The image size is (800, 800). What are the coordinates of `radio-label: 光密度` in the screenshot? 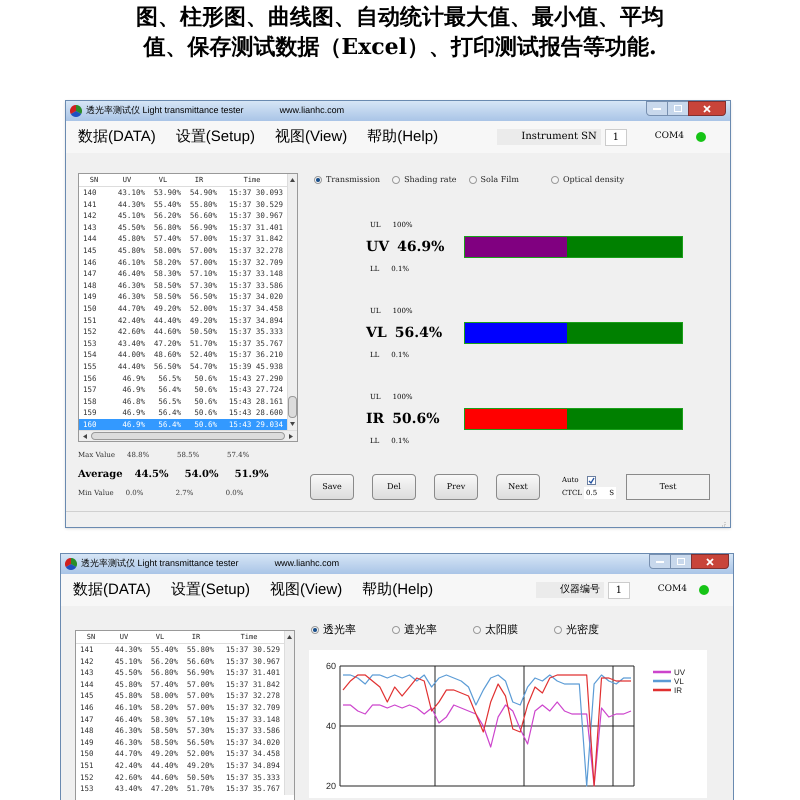 It's located at (582, 630).